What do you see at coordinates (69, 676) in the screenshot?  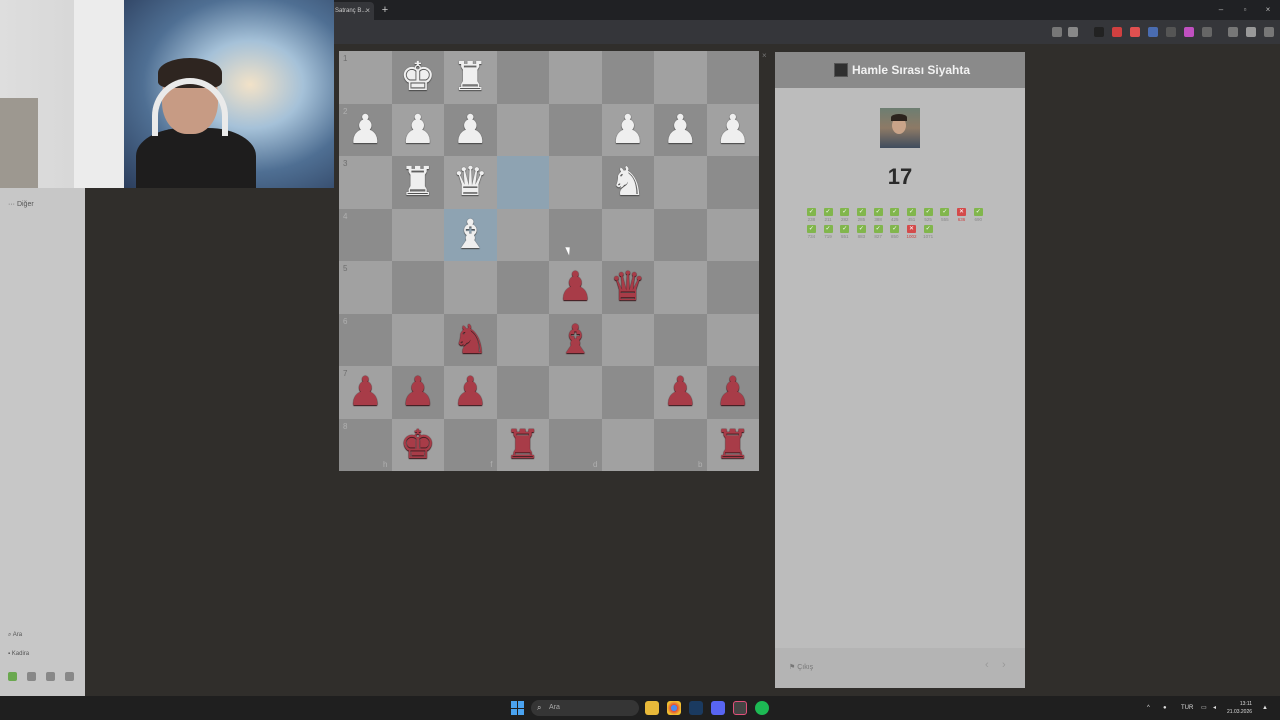 I see `gear-icon` at bounding box center [69, 676].